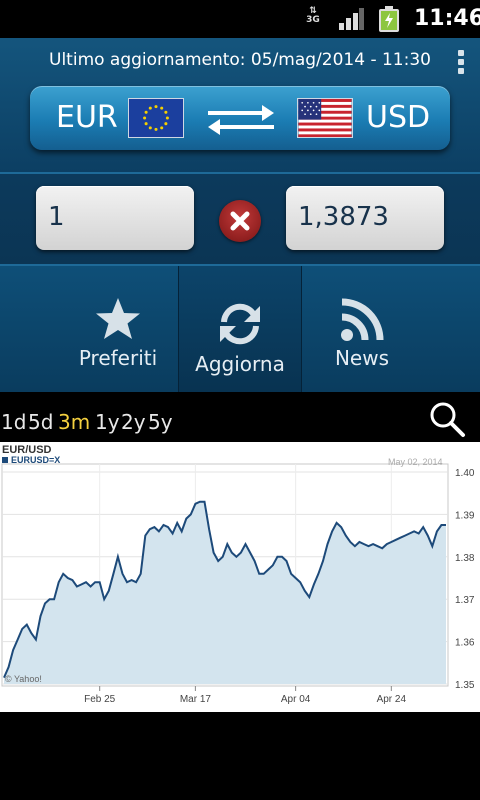 This screenshot has width=480, height=800. I want to click on favorites-button: Preferiti, so click(118, 330).